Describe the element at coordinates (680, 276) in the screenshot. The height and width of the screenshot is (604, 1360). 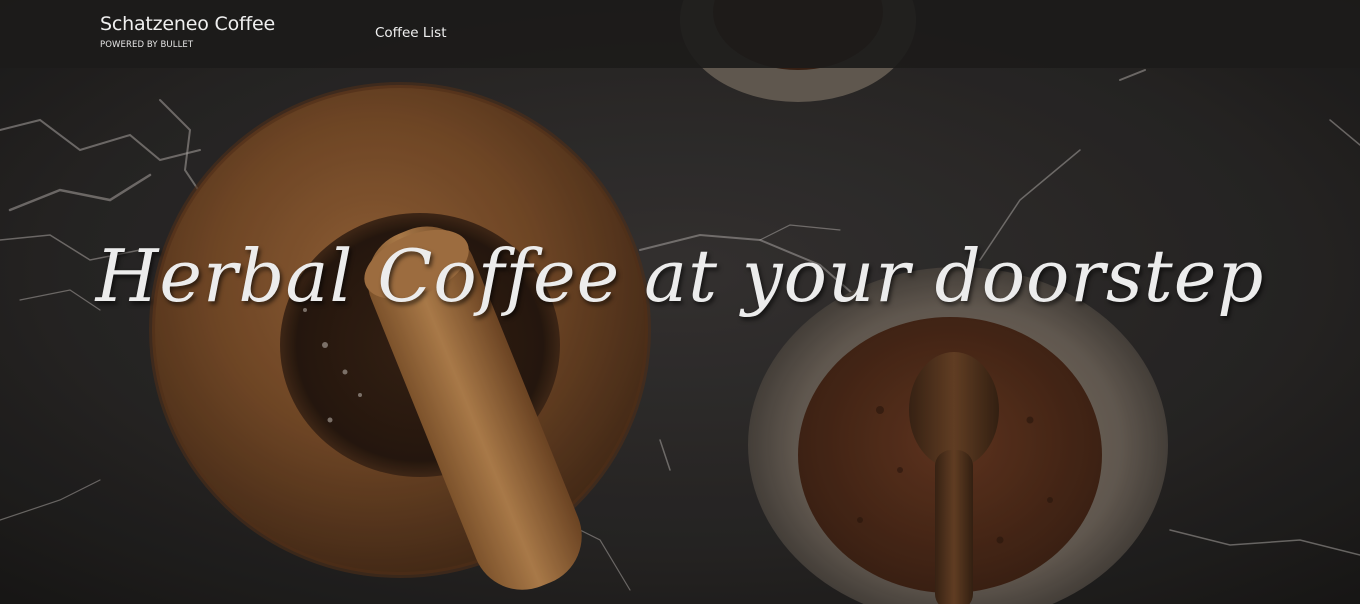
I see `hero-headline: Herbal Coffee at your doorstep` at that location.